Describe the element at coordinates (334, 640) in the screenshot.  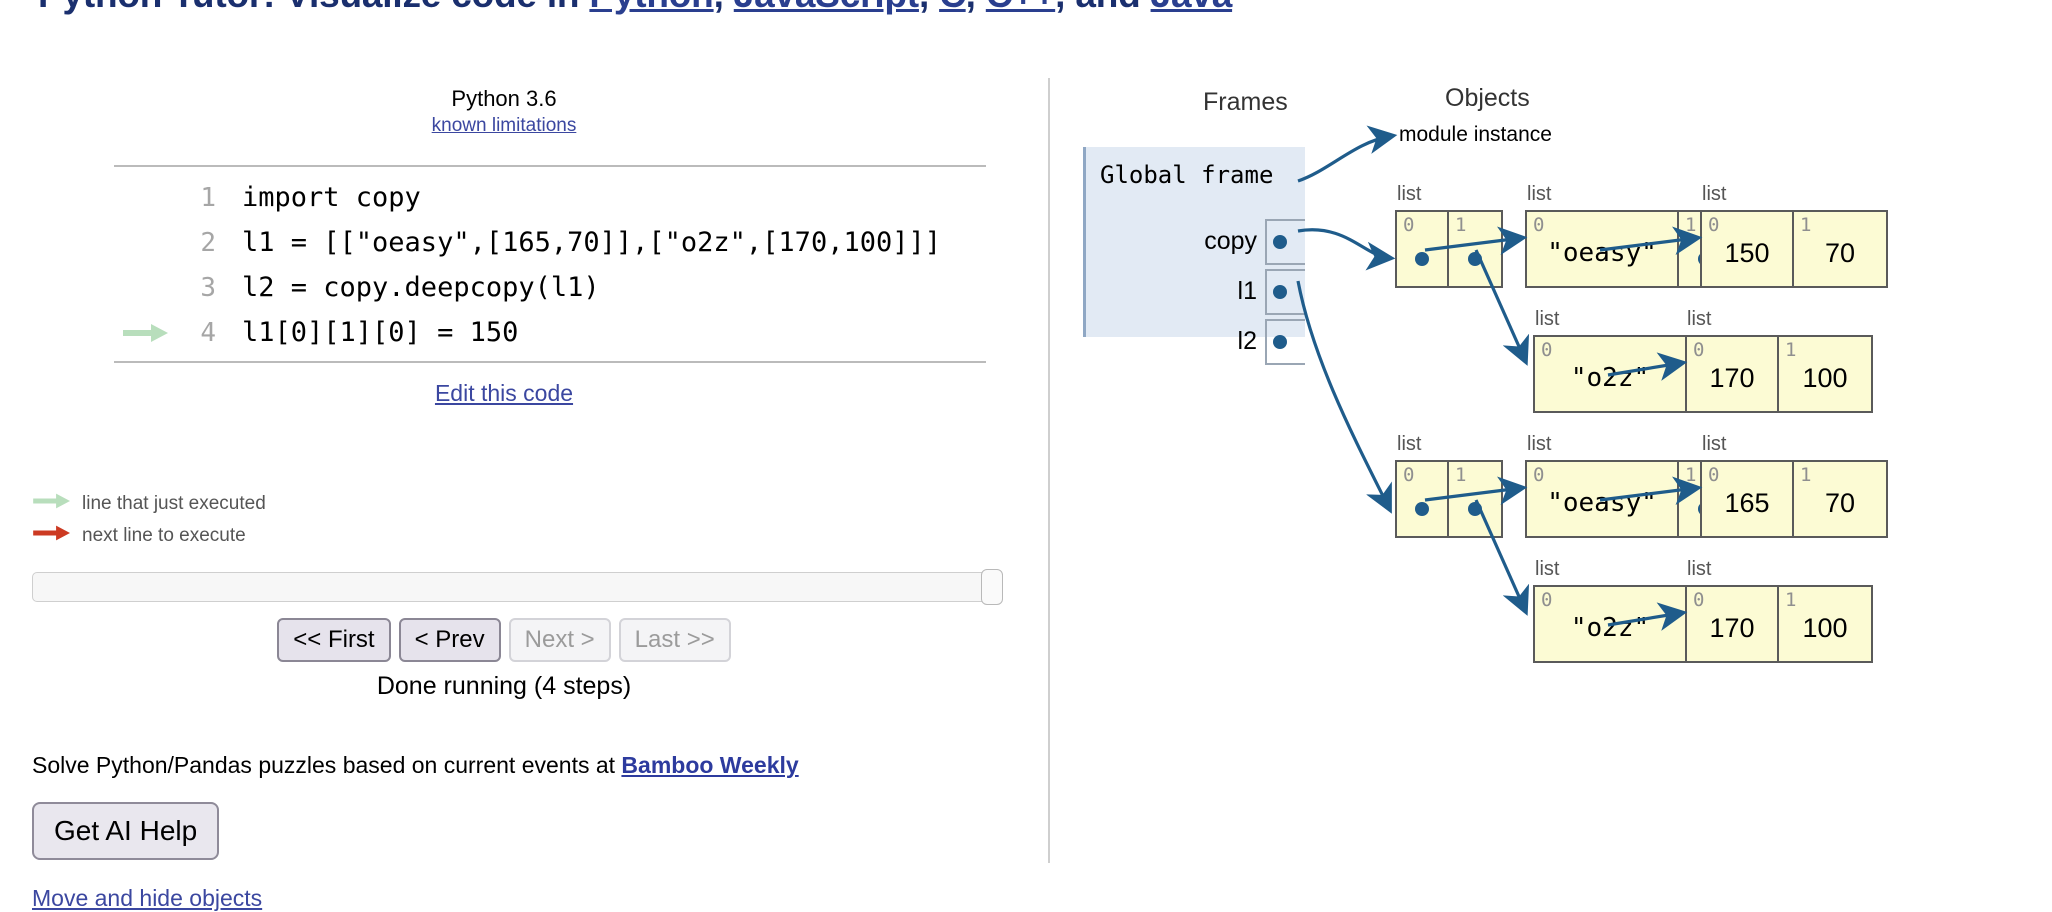
I see `first-step-button: << First` at that location.